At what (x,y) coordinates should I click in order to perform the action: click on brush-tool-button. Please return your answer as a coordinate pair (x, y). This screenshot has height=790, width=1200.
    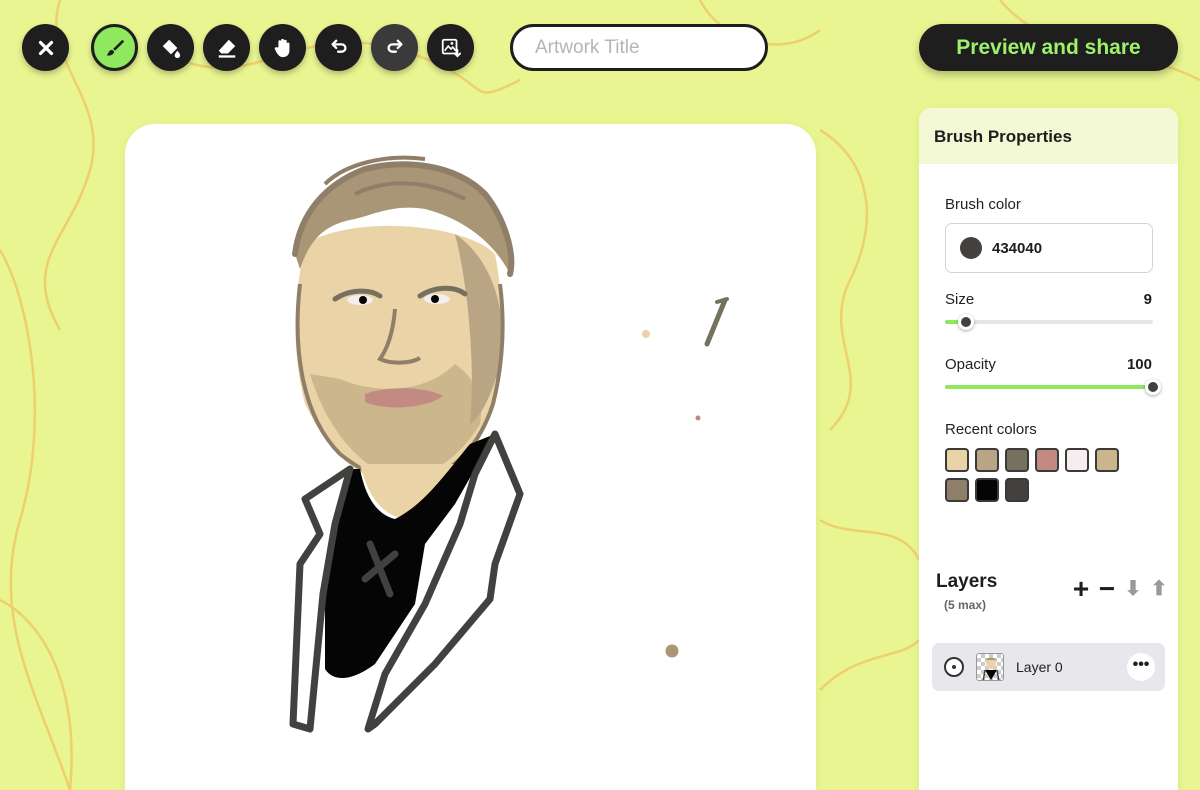
    Looking at the image, I should click on (114, 47).